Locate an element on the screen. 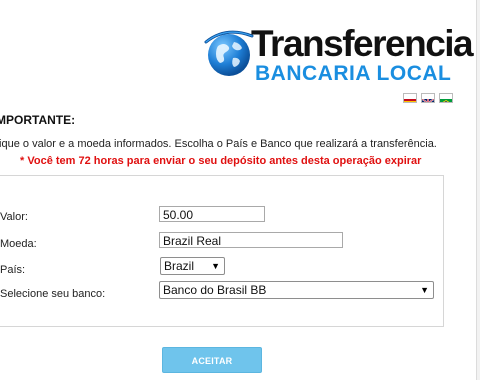  flag-uk-icon is located at coordinates (428, 98).